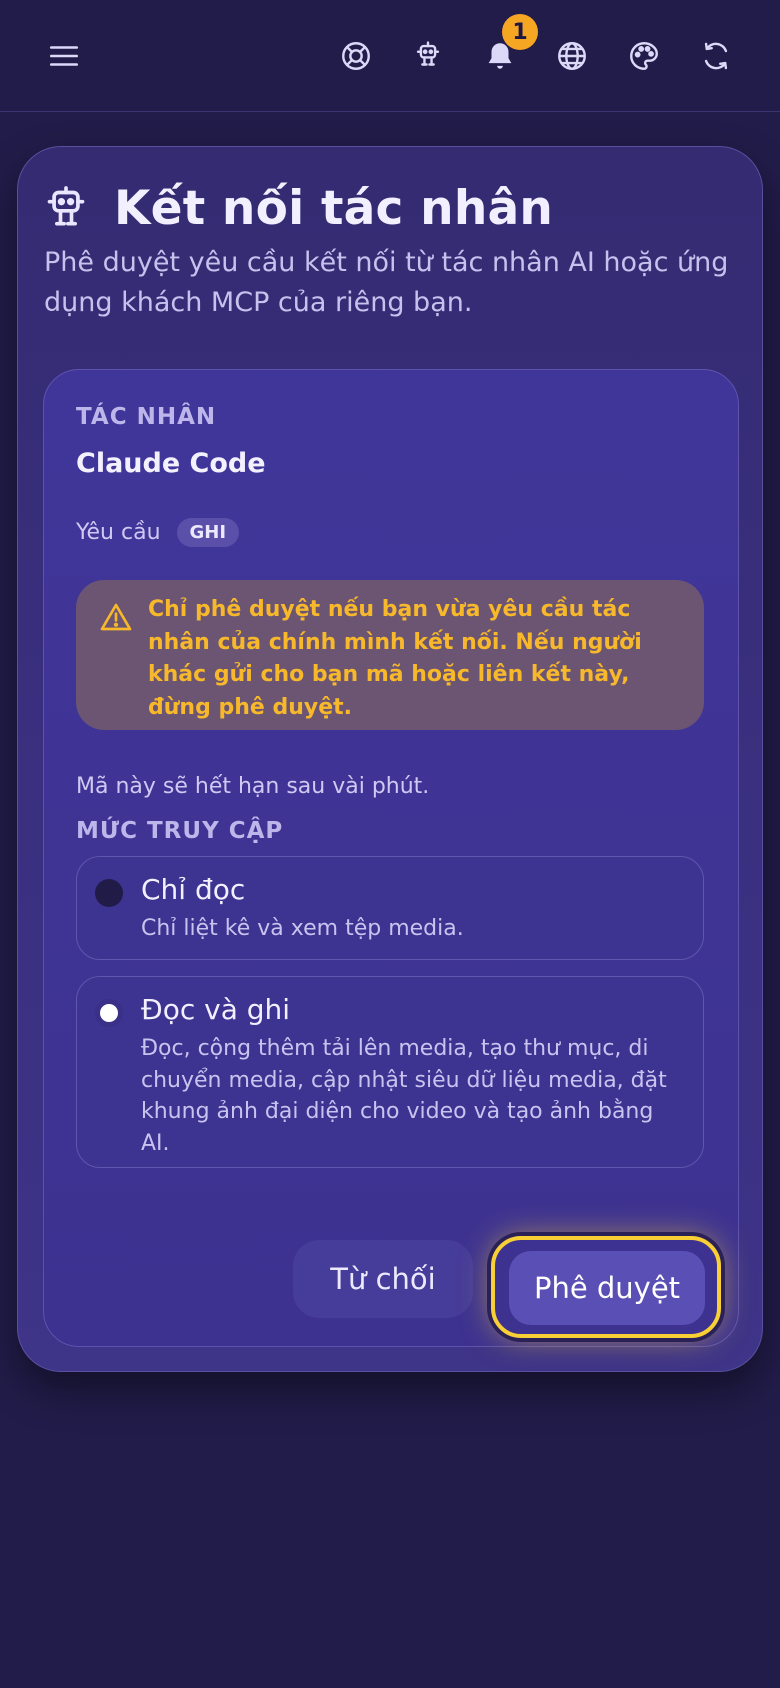  I want to click on agent-button, so click(428, 56).